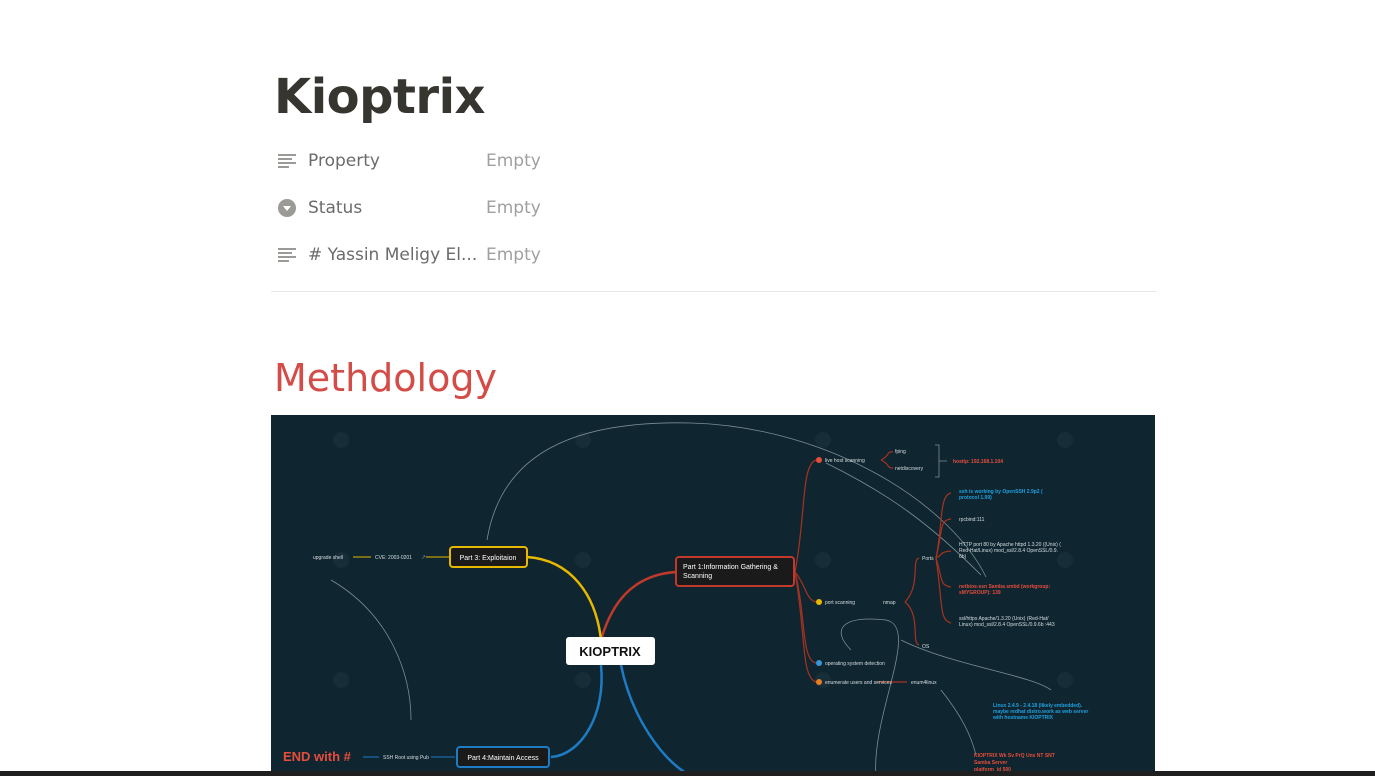 Image resolution: width=1375 pixels, height=776 pixels. I want to click on ssh-label-2: protocol 1.99), so click(975, 498).